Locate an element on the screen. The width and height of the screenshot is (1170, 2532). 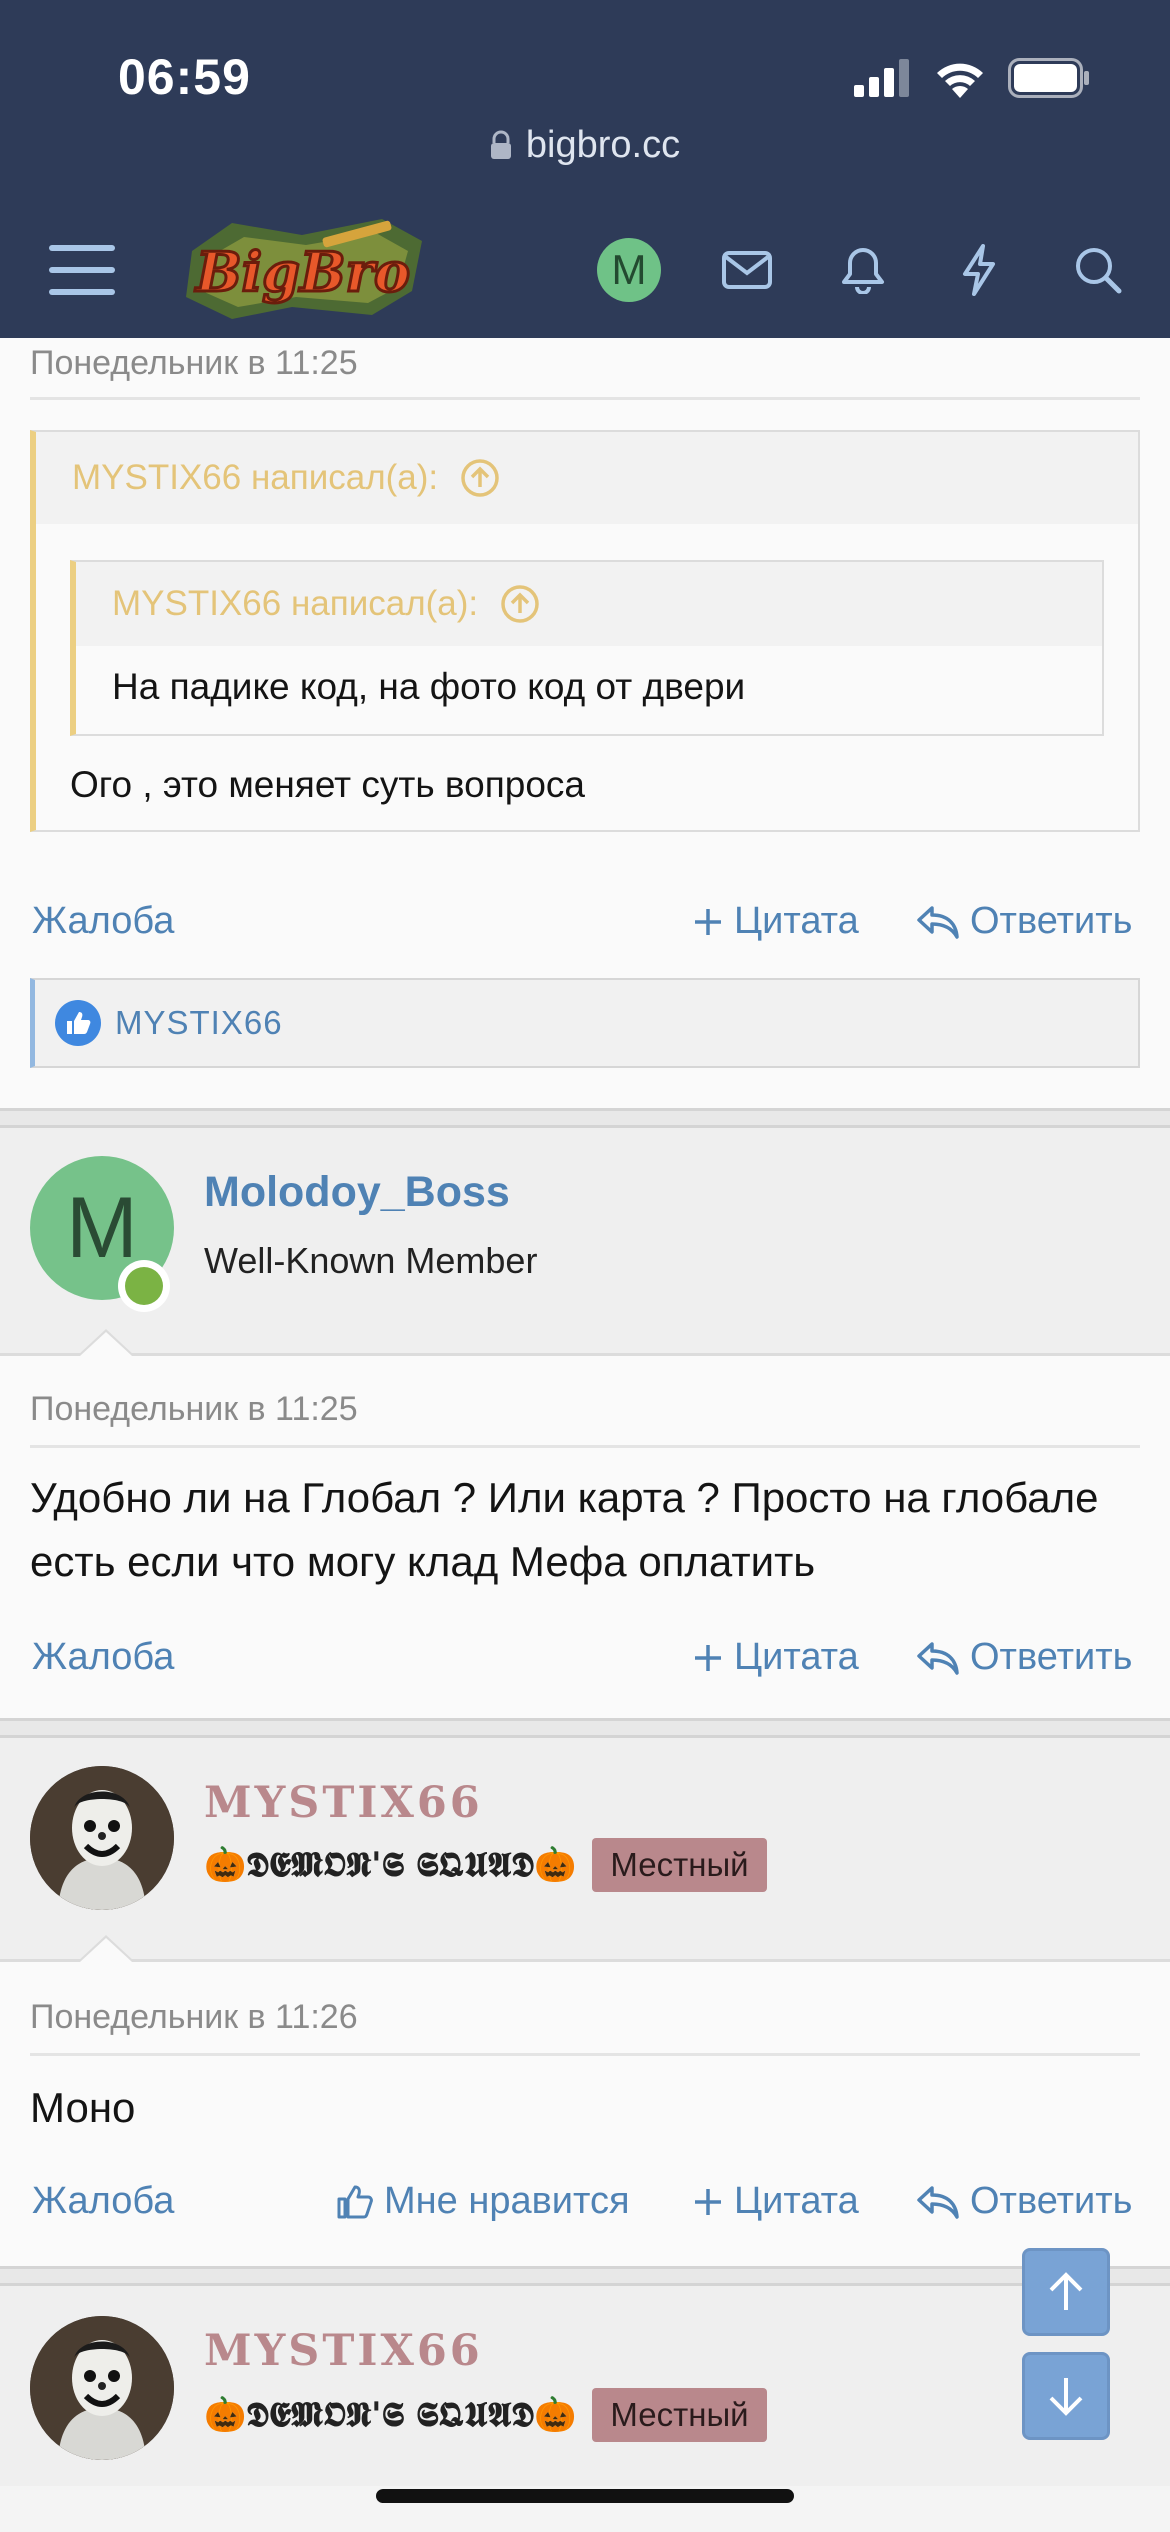
reactions-users: MYSTIX66 is located at coordinates (199, 1023).